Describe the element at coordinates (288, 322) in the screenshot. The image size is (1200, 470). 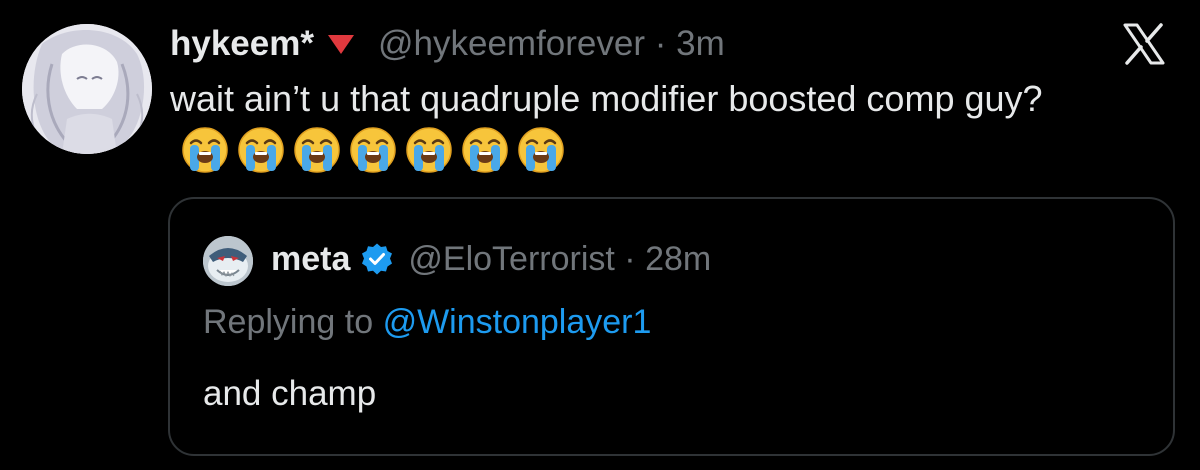
I see `replying-prefix: Replying to` at that location.